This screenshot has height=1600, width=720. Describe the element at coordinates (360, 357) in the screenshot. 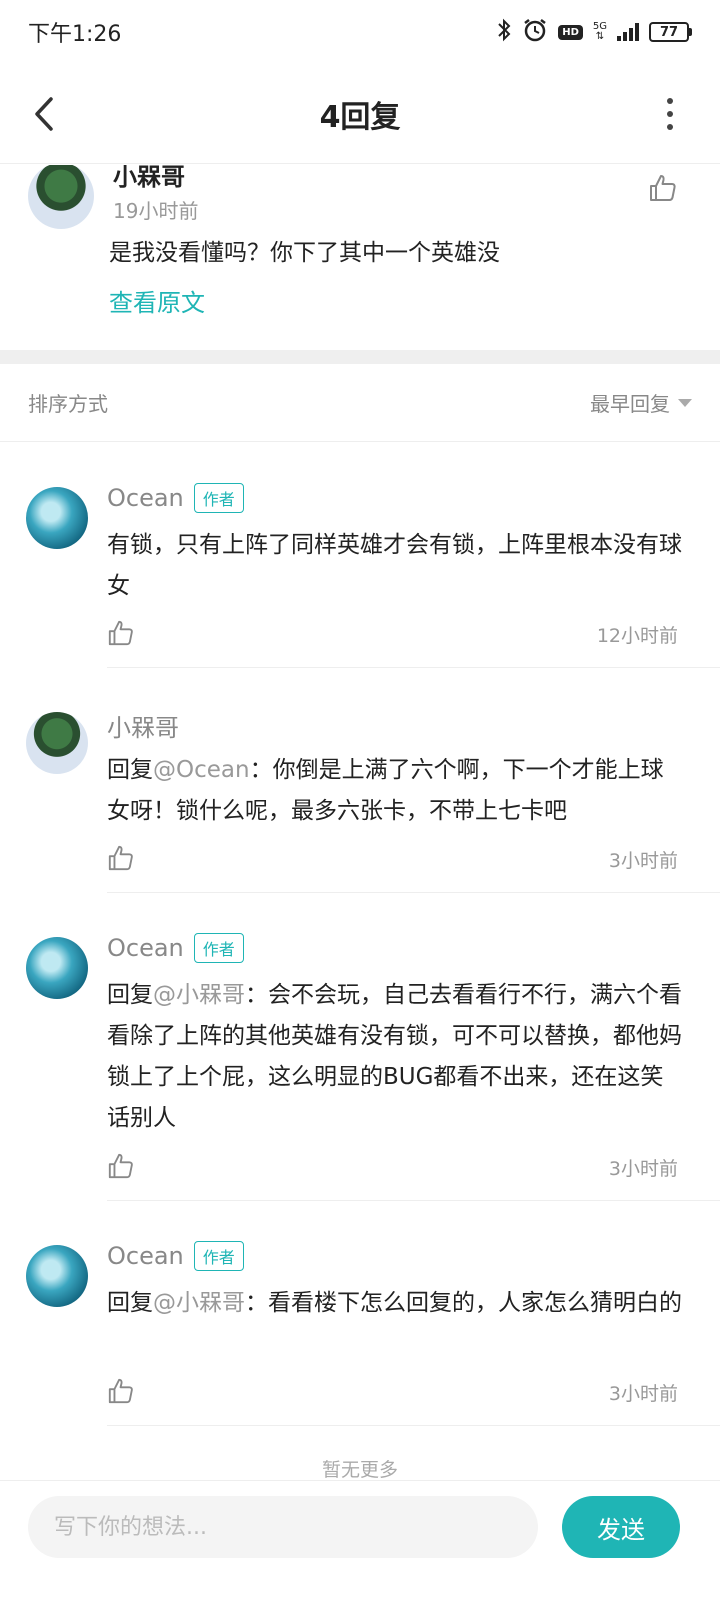

I see `section-divider` at that location.